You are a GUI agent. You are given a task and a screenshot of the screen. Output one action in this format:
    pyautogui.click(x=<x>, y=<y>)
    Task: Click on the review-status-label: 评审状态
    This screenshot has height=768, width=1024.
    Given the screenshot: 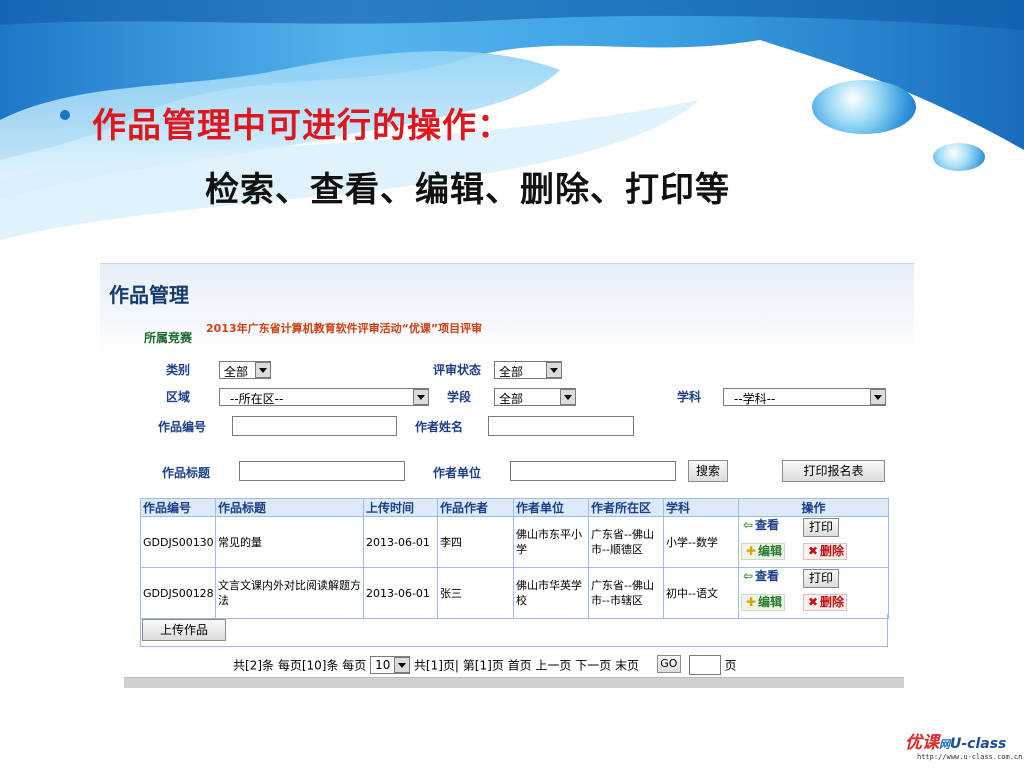 What is the action you would take?
    pyautogui.click(x=457, y=370)
    